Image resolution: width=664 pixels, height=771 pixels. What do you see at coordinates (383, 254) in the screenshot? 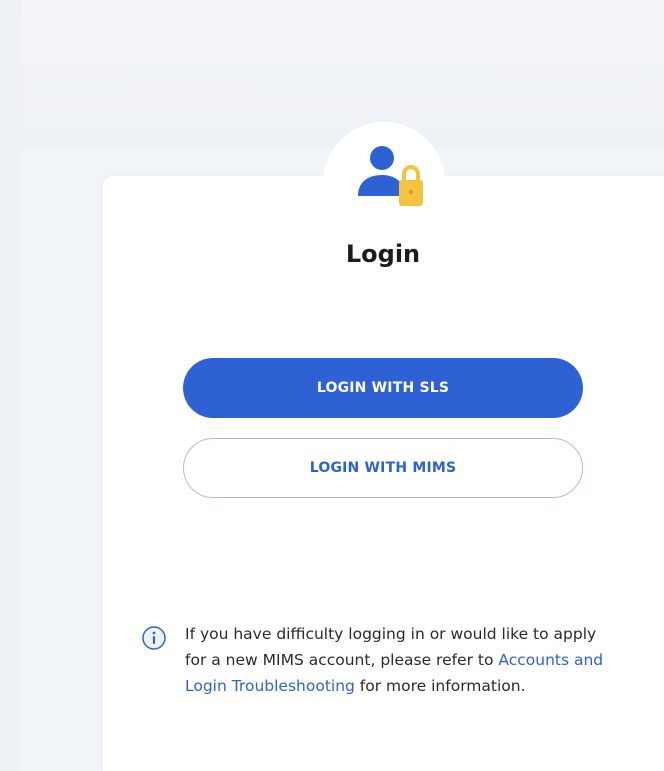
I see `page-title: Login` at bounding box center [383, 254].